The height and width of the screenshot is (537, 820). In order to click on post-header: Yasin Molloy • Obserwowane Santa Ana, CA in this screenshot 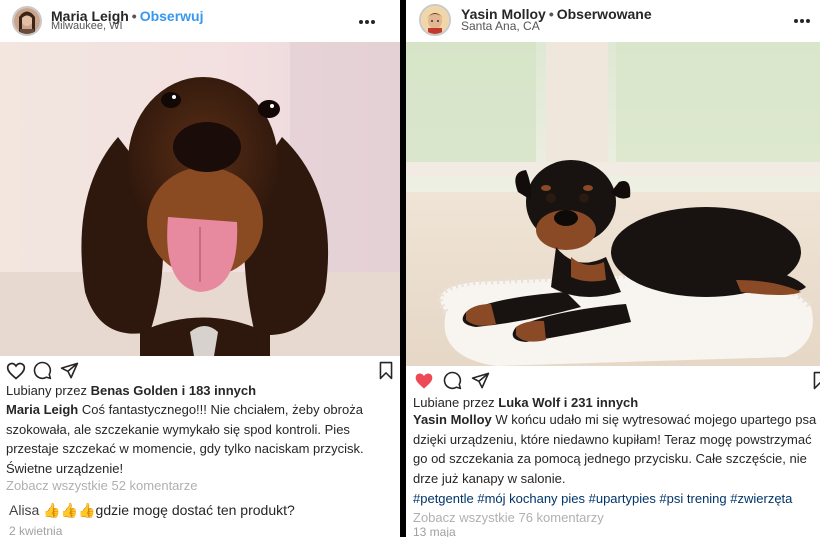, I will do `click(613, 21)`.